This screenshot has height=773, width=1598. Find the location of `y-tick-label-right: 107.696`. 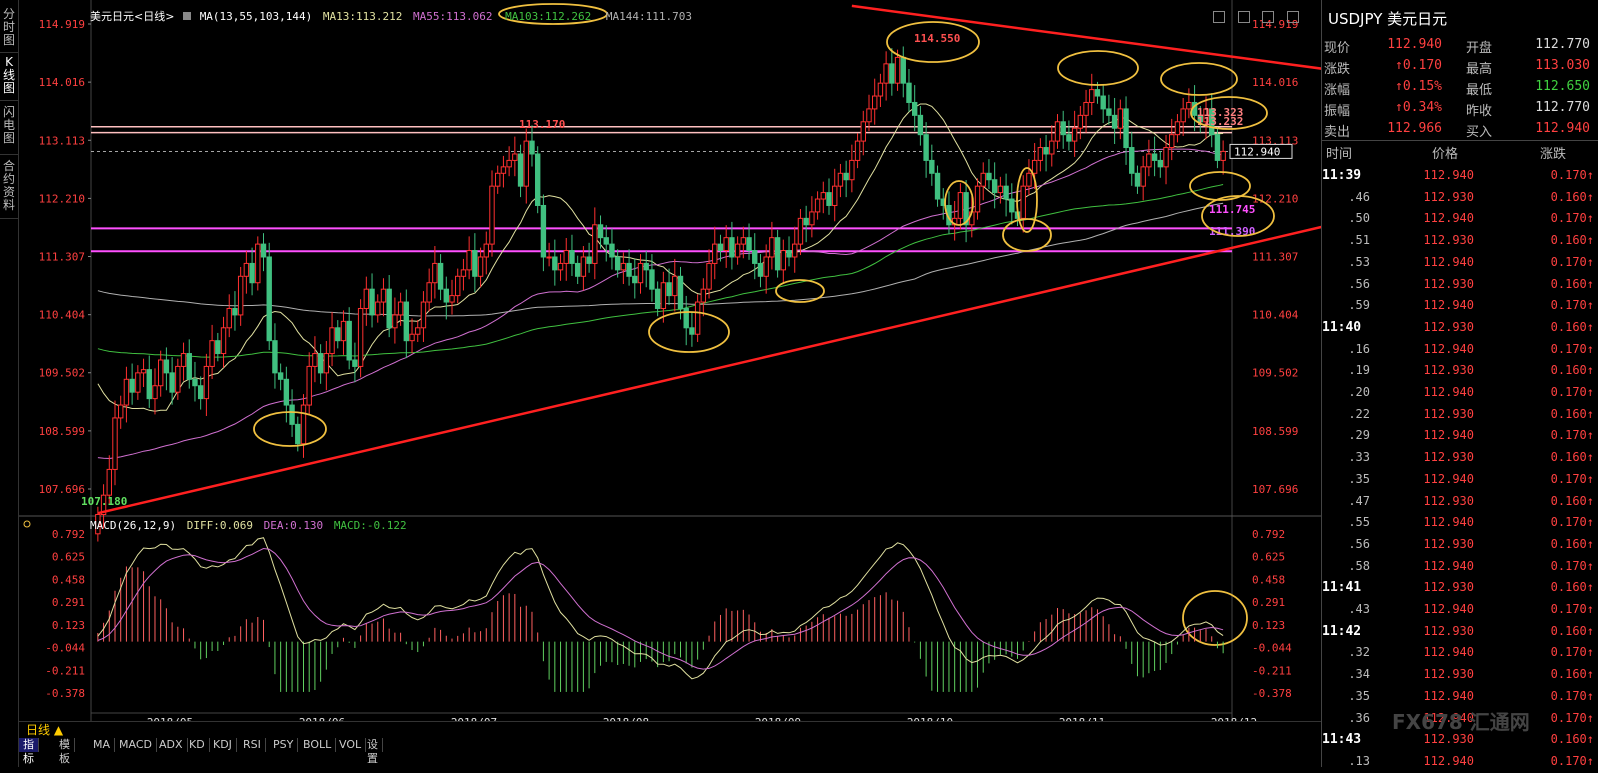

y-tick-label-right: 107.696 is located at coordinates (1275, 489).